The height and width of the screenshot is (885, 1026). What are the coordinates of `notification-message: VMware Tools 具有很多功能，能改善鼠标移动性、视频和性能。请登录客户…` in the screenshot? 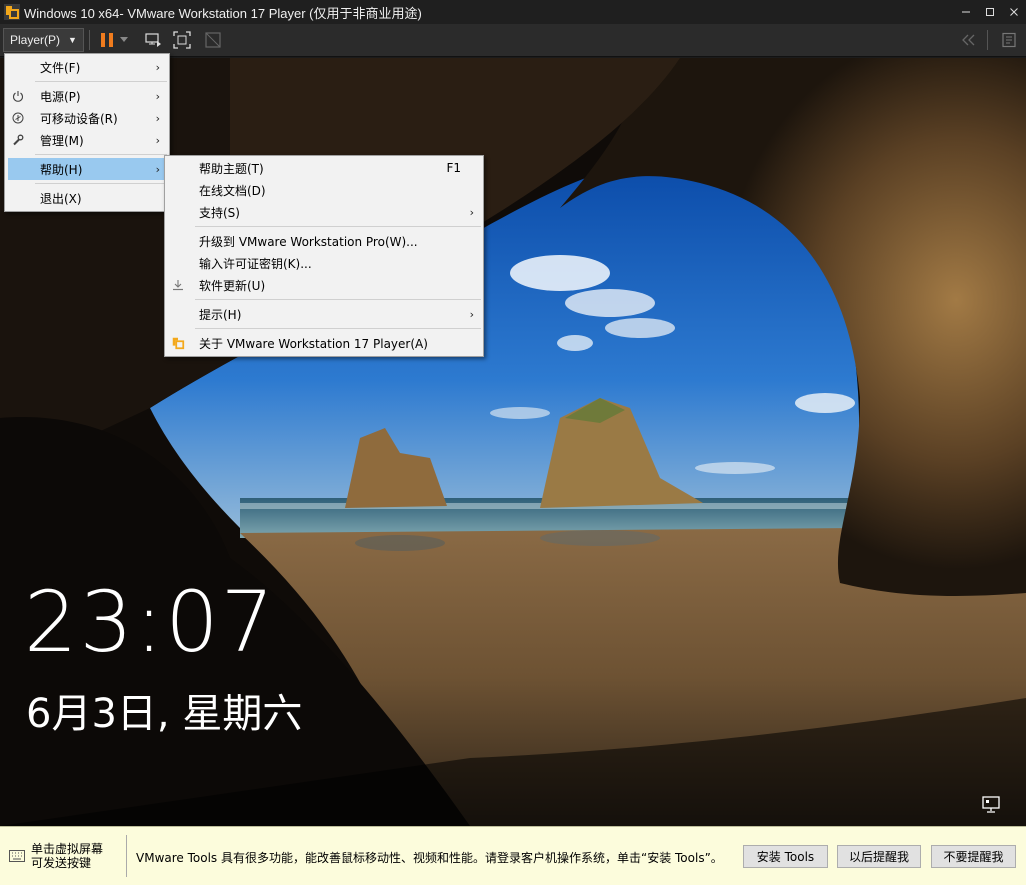 It's located at (429, 858).